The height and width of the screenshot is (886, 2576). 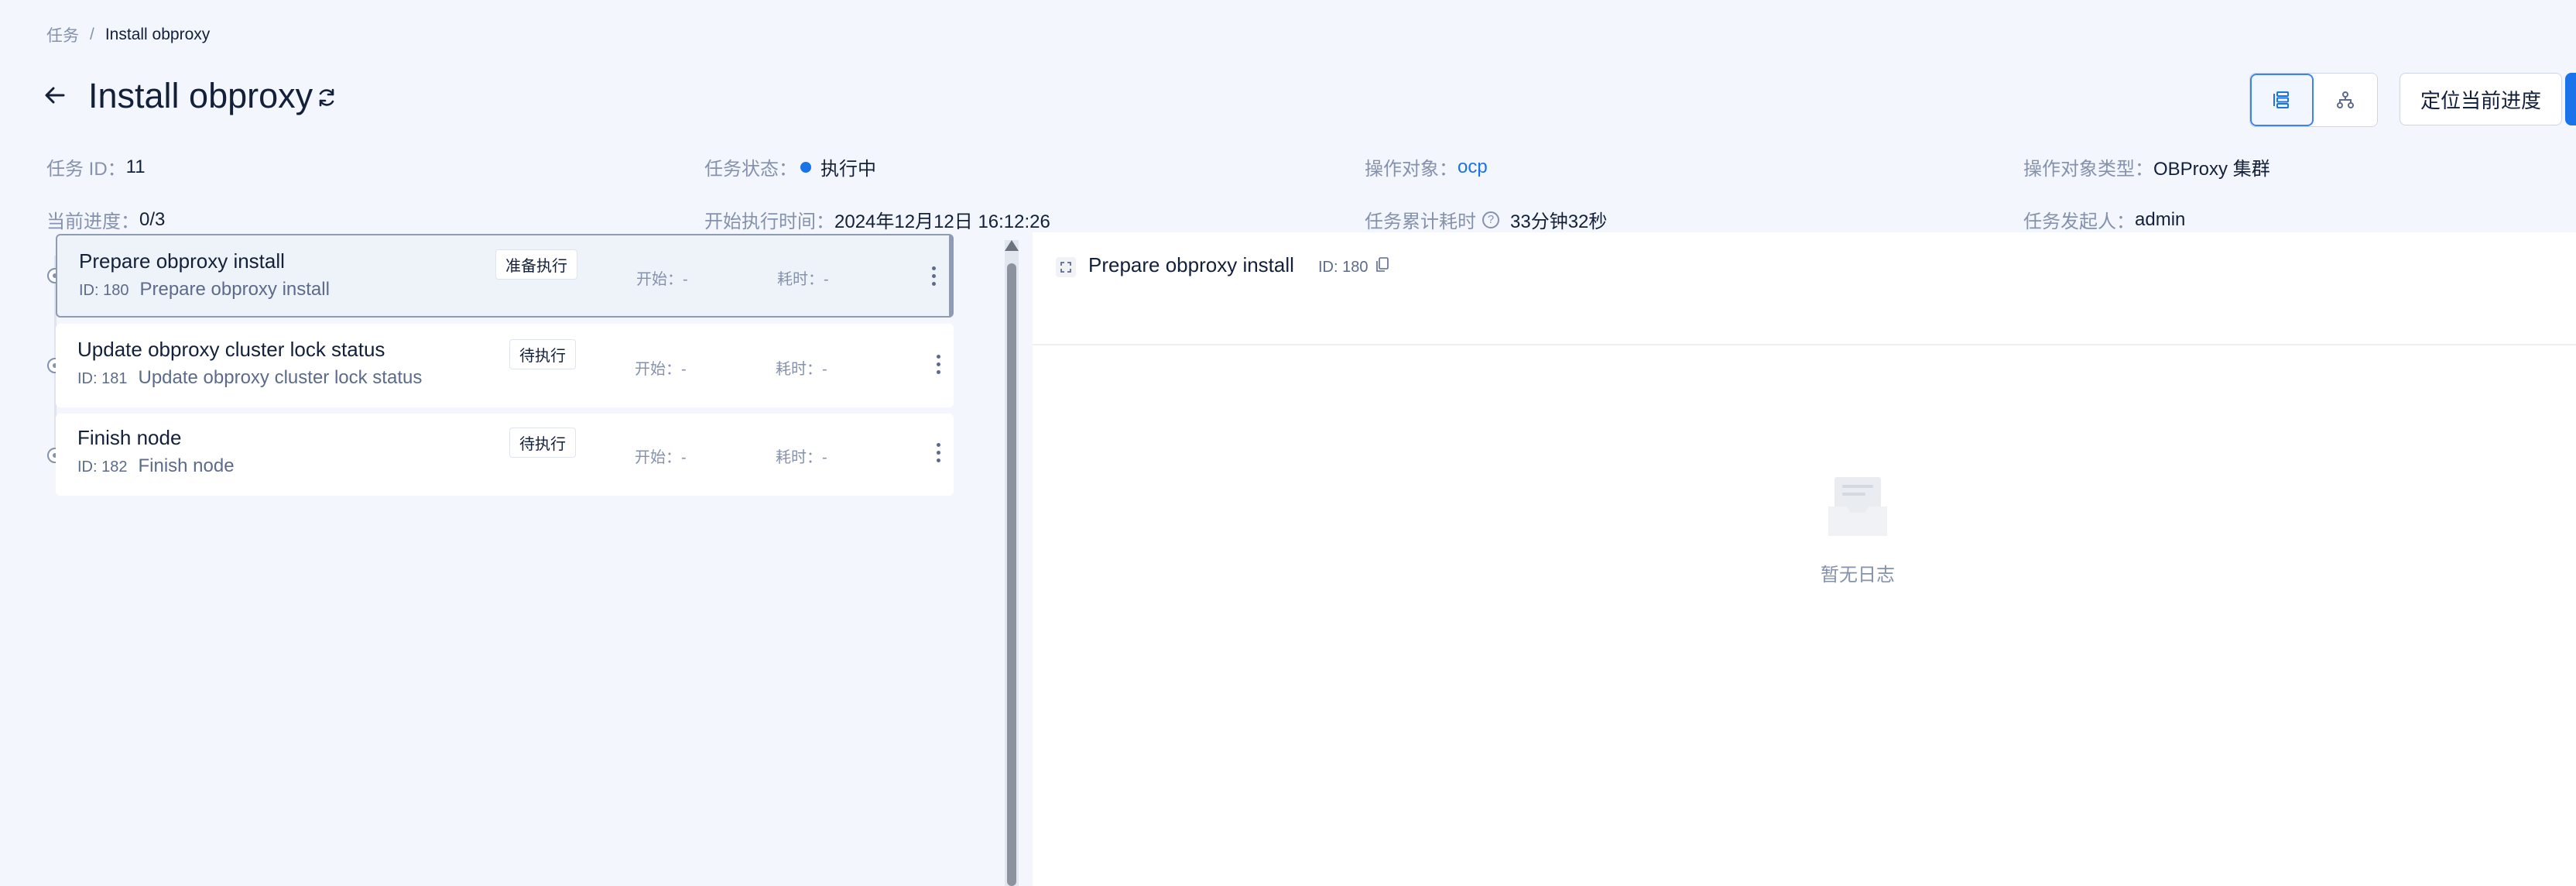 What do you see at coordinates (1012, 246) in the screenshot?
I see `scroll-up-arrow` at bounding box center [1012, 246].